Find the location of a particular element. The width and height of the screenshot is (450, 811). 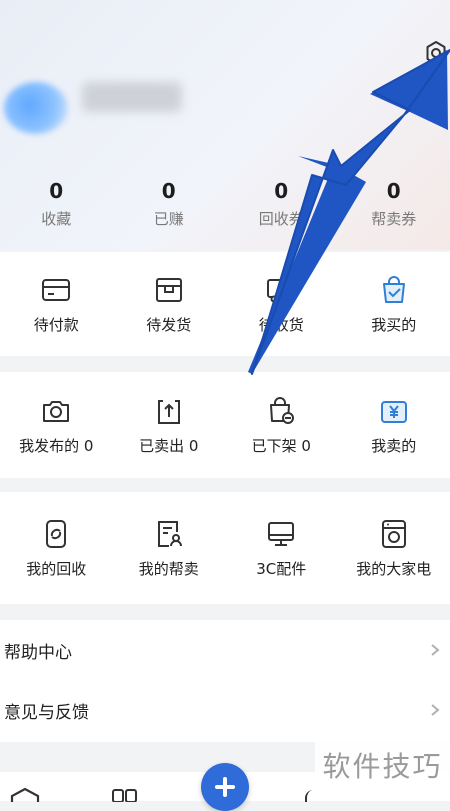

stat-earned: 0 已赚 is located at coordinates (169, 206).